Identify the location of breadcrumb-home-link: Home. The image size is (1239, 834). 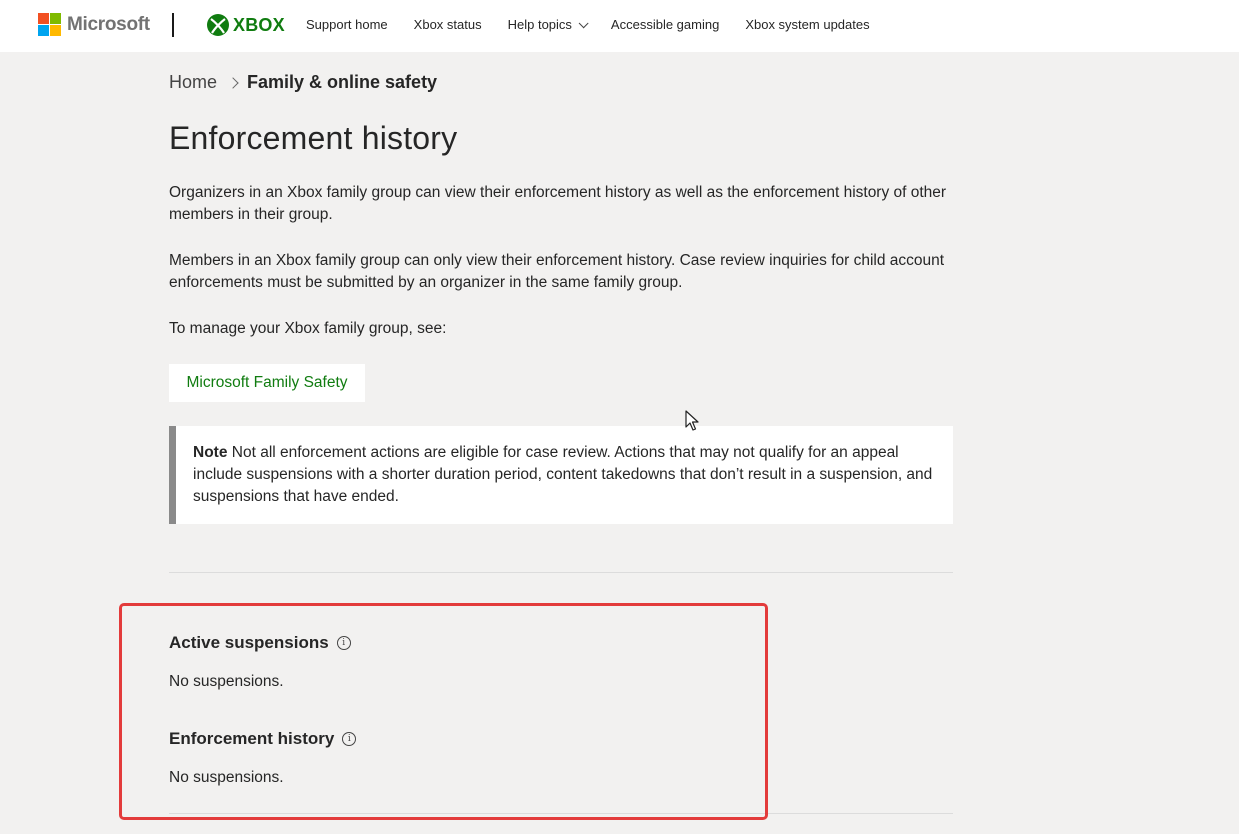
(193, 82).